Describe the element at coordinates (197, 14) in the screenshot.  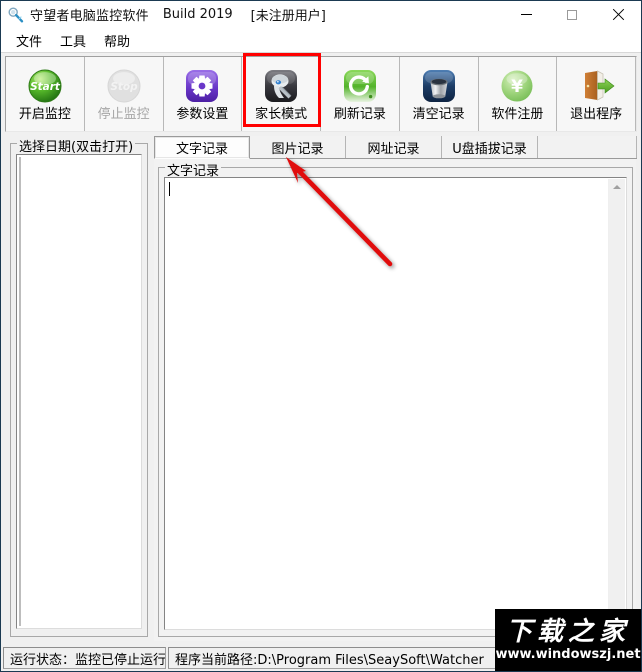
I see `window-build: Build 2019` at that location.